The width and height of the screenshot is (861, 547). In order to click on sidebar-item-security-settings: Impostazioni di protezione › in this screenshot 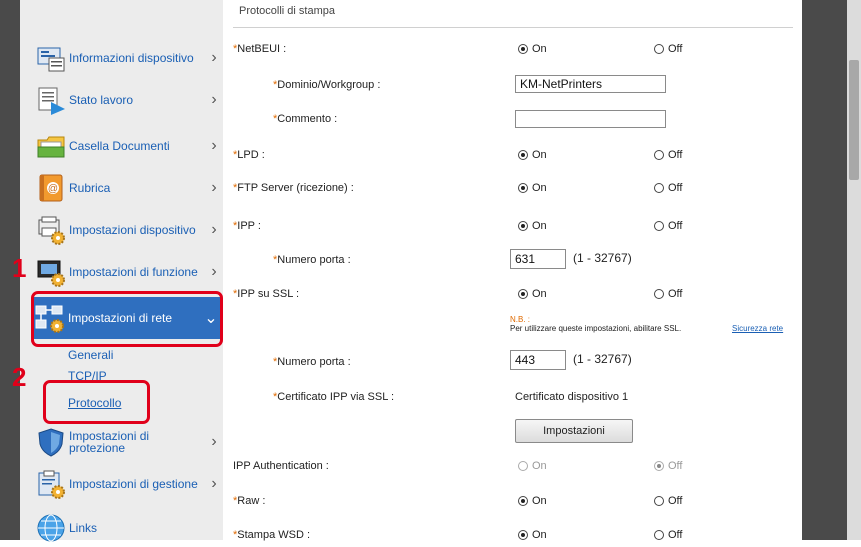, I will do `click(129, 442)`.